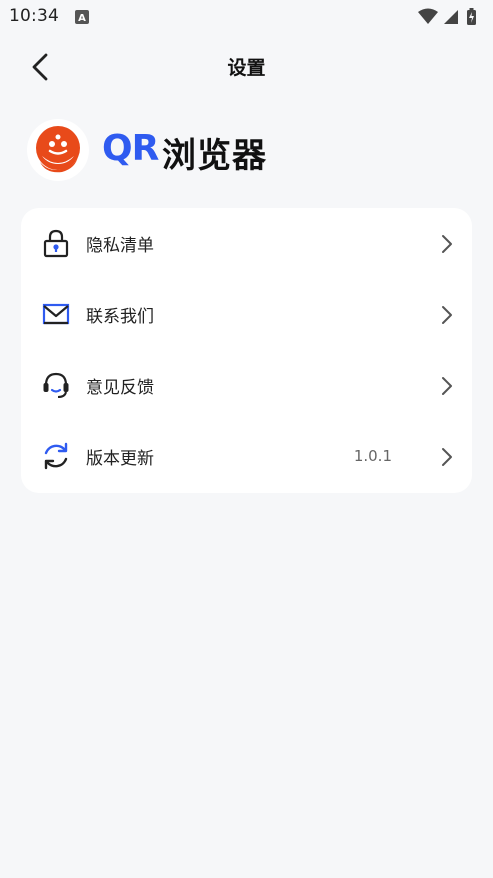 This screenshot has height=878, width=493. Describe the element at coordinates (34, 16) in the screenshot. I see `status-time: 10:34` at that location.